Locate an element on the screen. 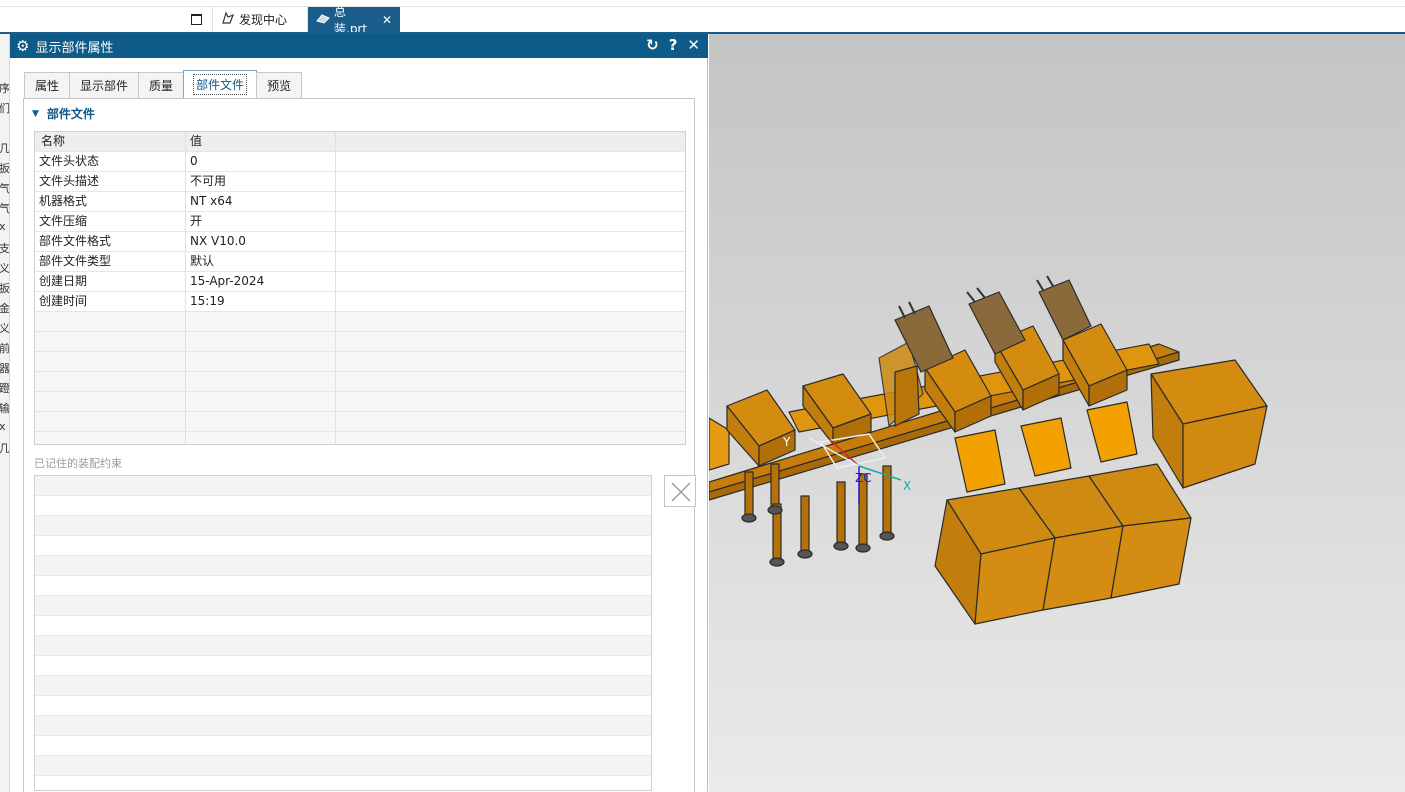 This screenshot has width=1405, height=792. dialog-title-bar: ⚙ 显示部件属性 ↻ ? ✕ is located at coordinates (359, 46).